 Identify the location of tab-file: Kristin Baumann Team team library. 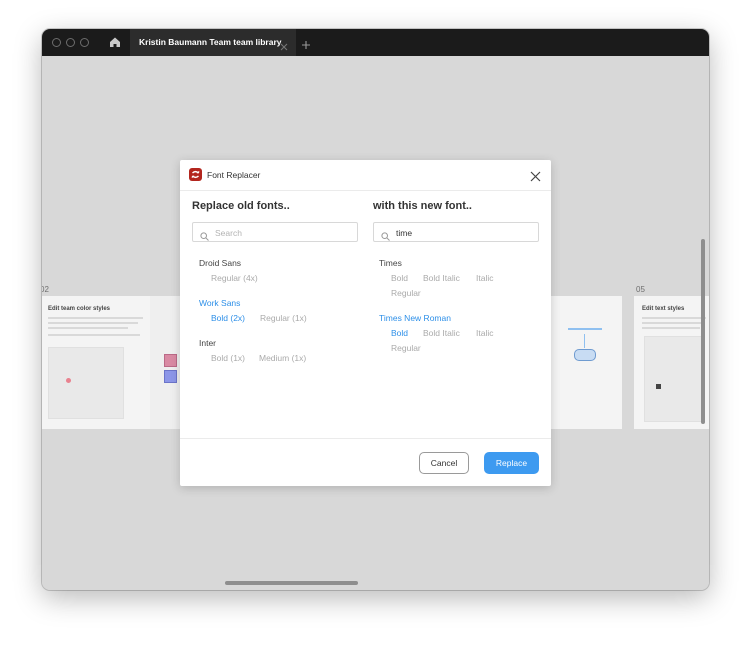
(213, 42).